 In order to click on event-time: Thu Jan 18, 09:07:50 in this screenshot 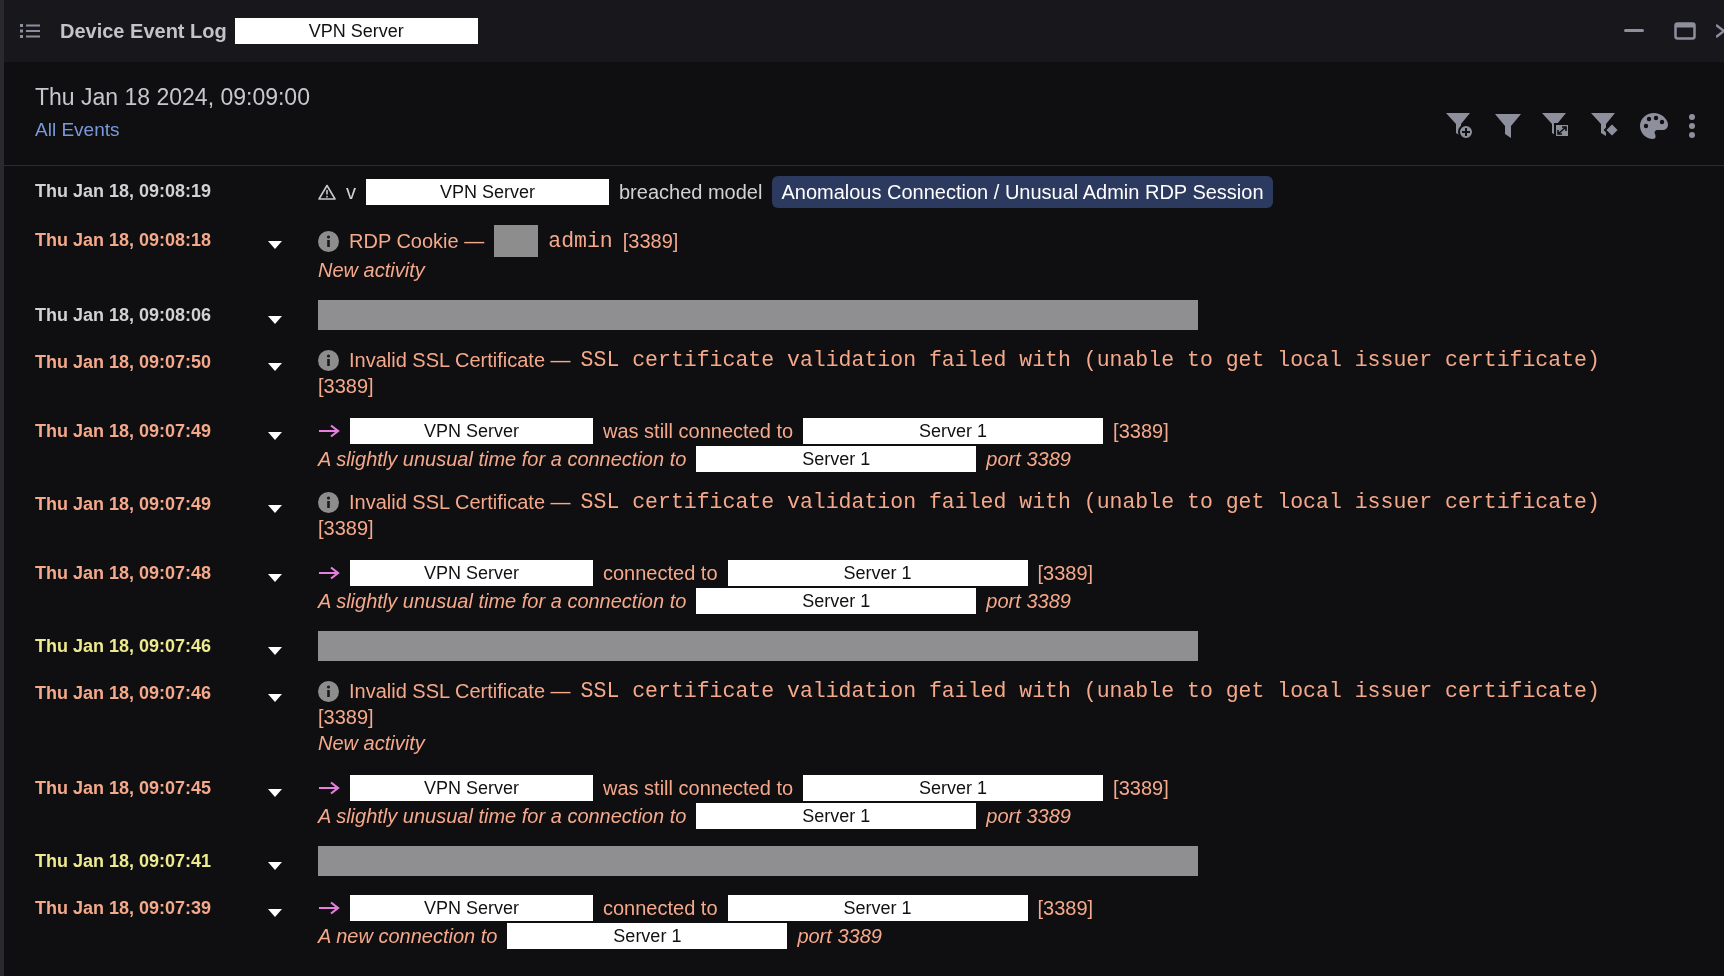, I will do `click(123, 362)`.